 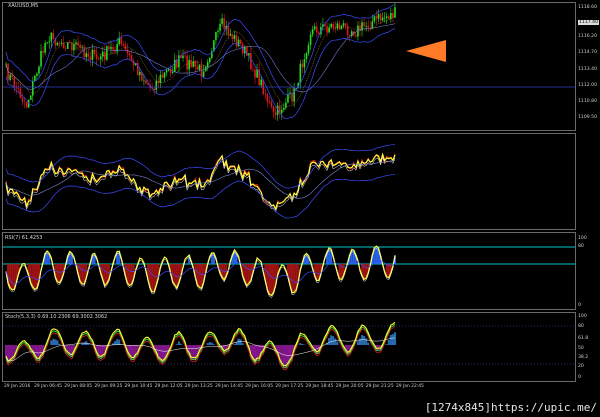 What do you see at coordinates (587, 117) in the screenshot?
I see `price-label: 1109.50` at bounding box center [587, 117].